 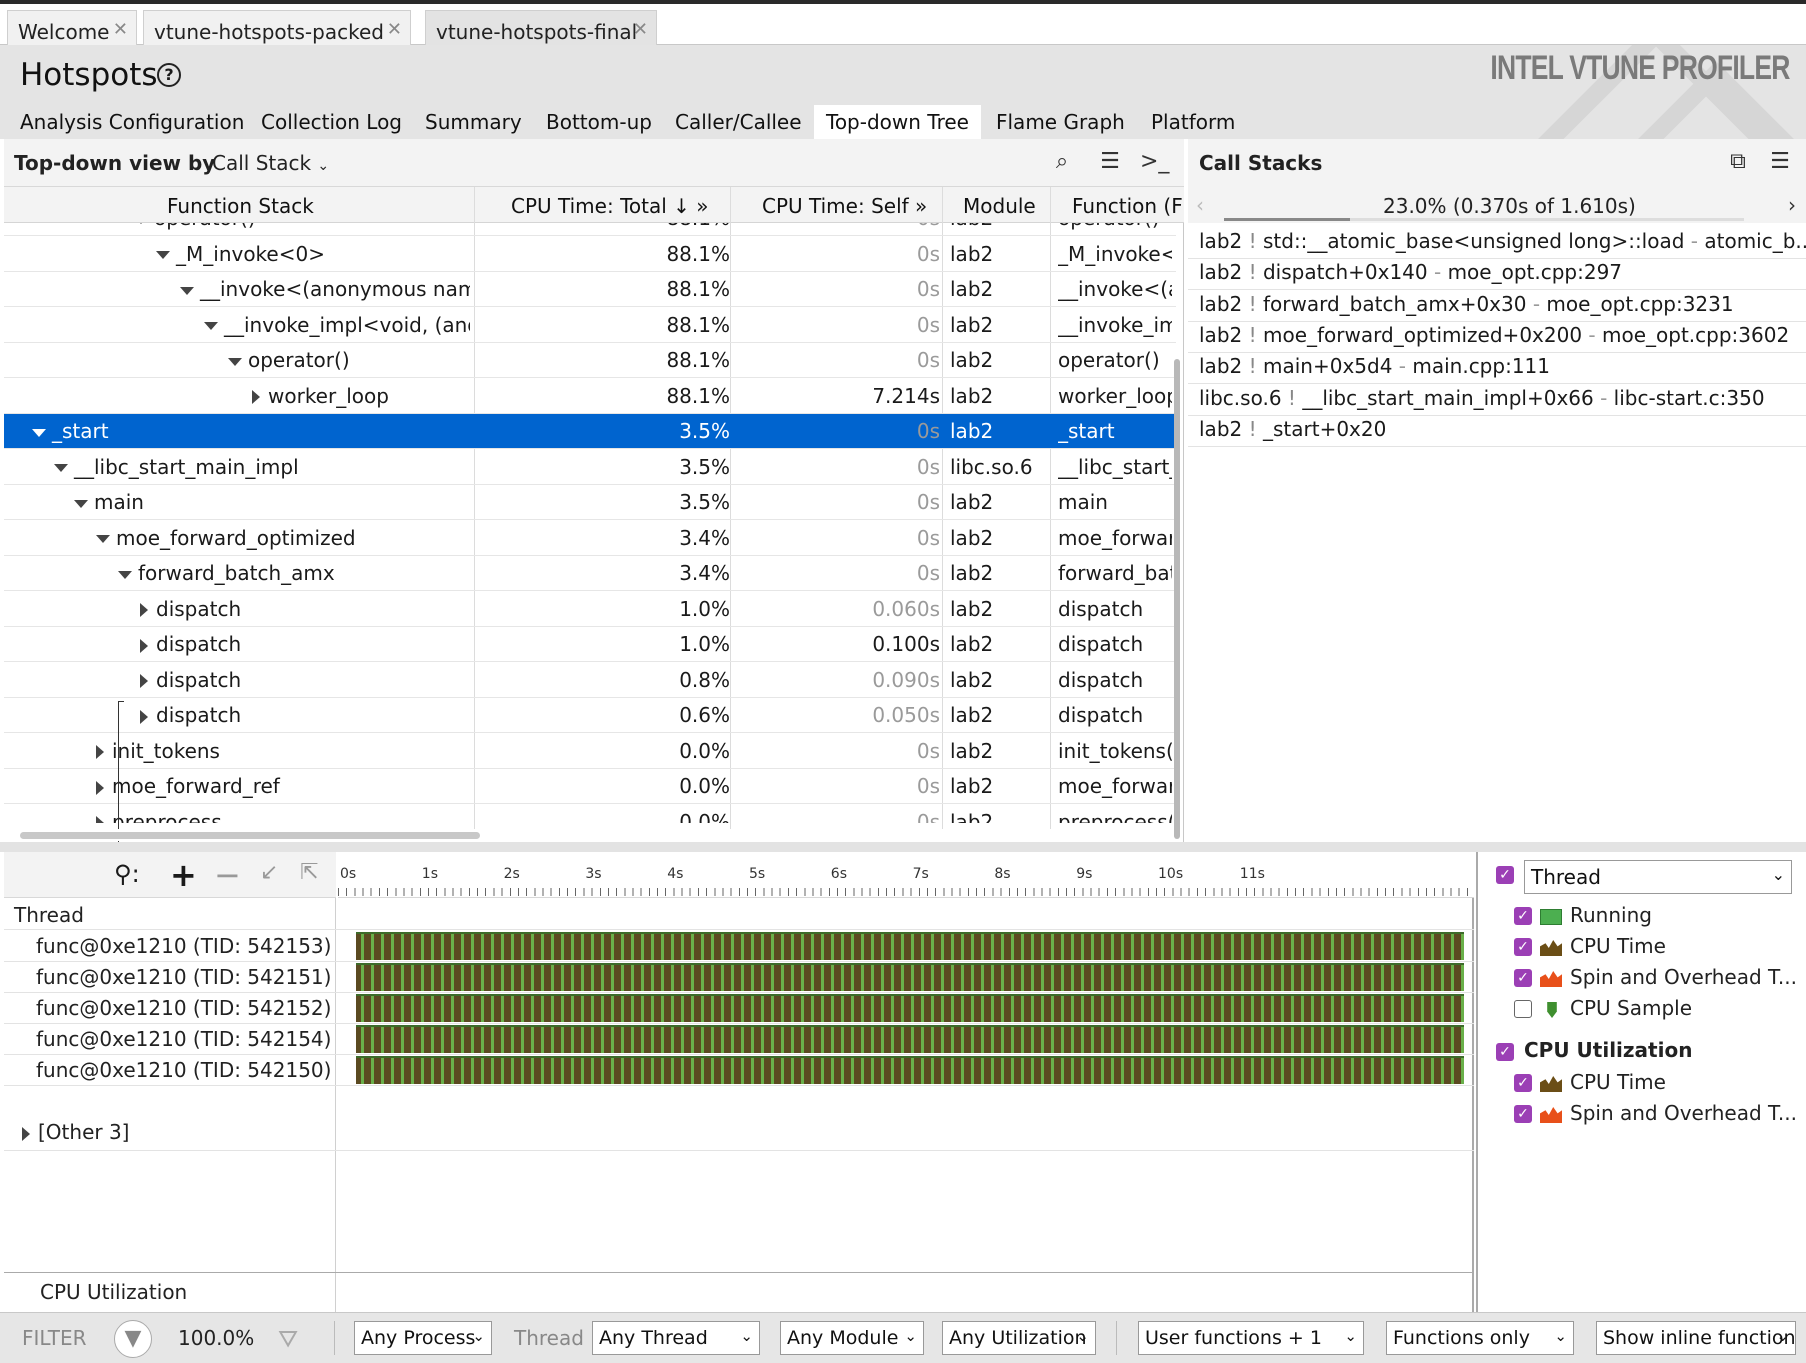 I want to click on tab-platform: Platform, so click(x=1193, y=122).